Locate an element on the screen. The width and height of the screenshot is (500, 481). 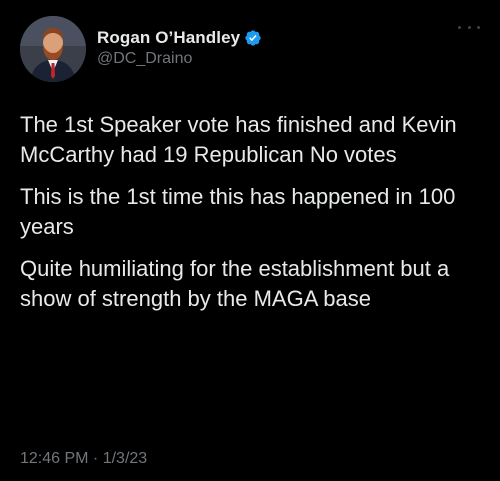
avatar-photo is located at coordinates (53, 49).